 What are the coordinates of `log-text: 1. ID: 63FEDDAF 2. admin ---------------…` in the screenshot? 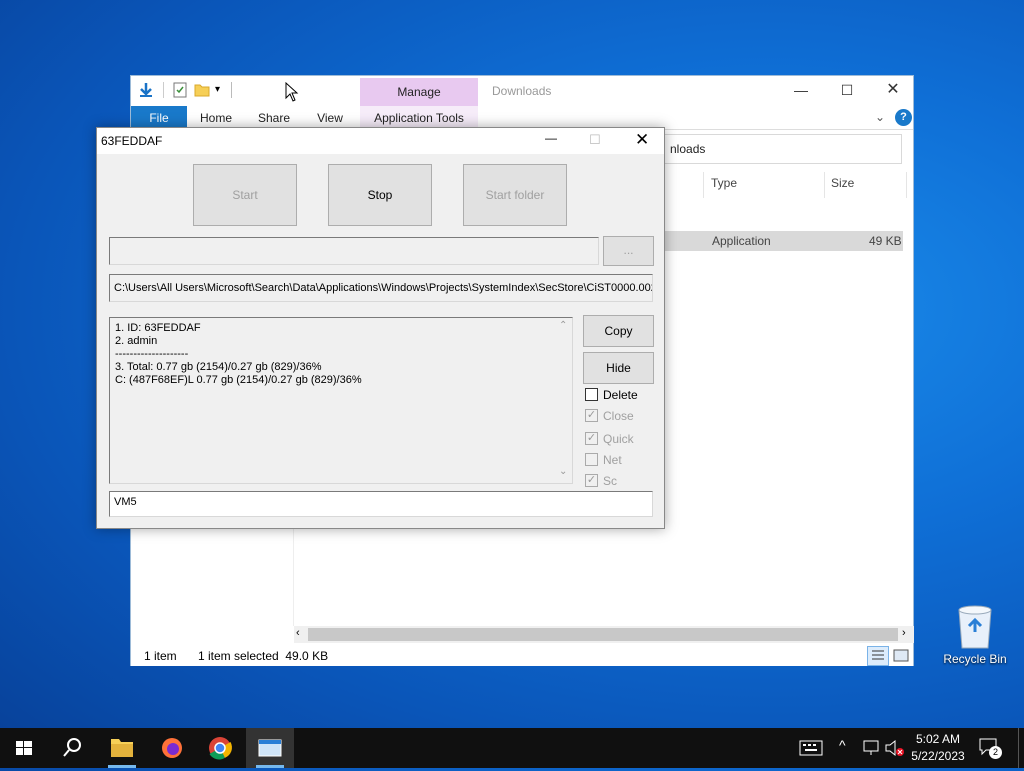 It's located at (238, 354).